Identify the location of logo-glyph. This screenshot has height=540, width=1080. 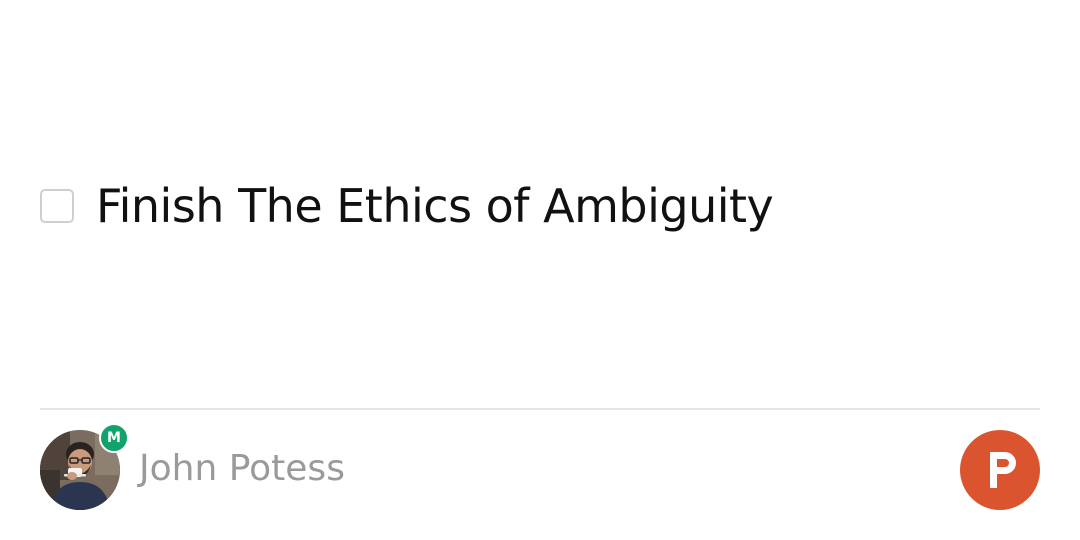
(1003, 470).